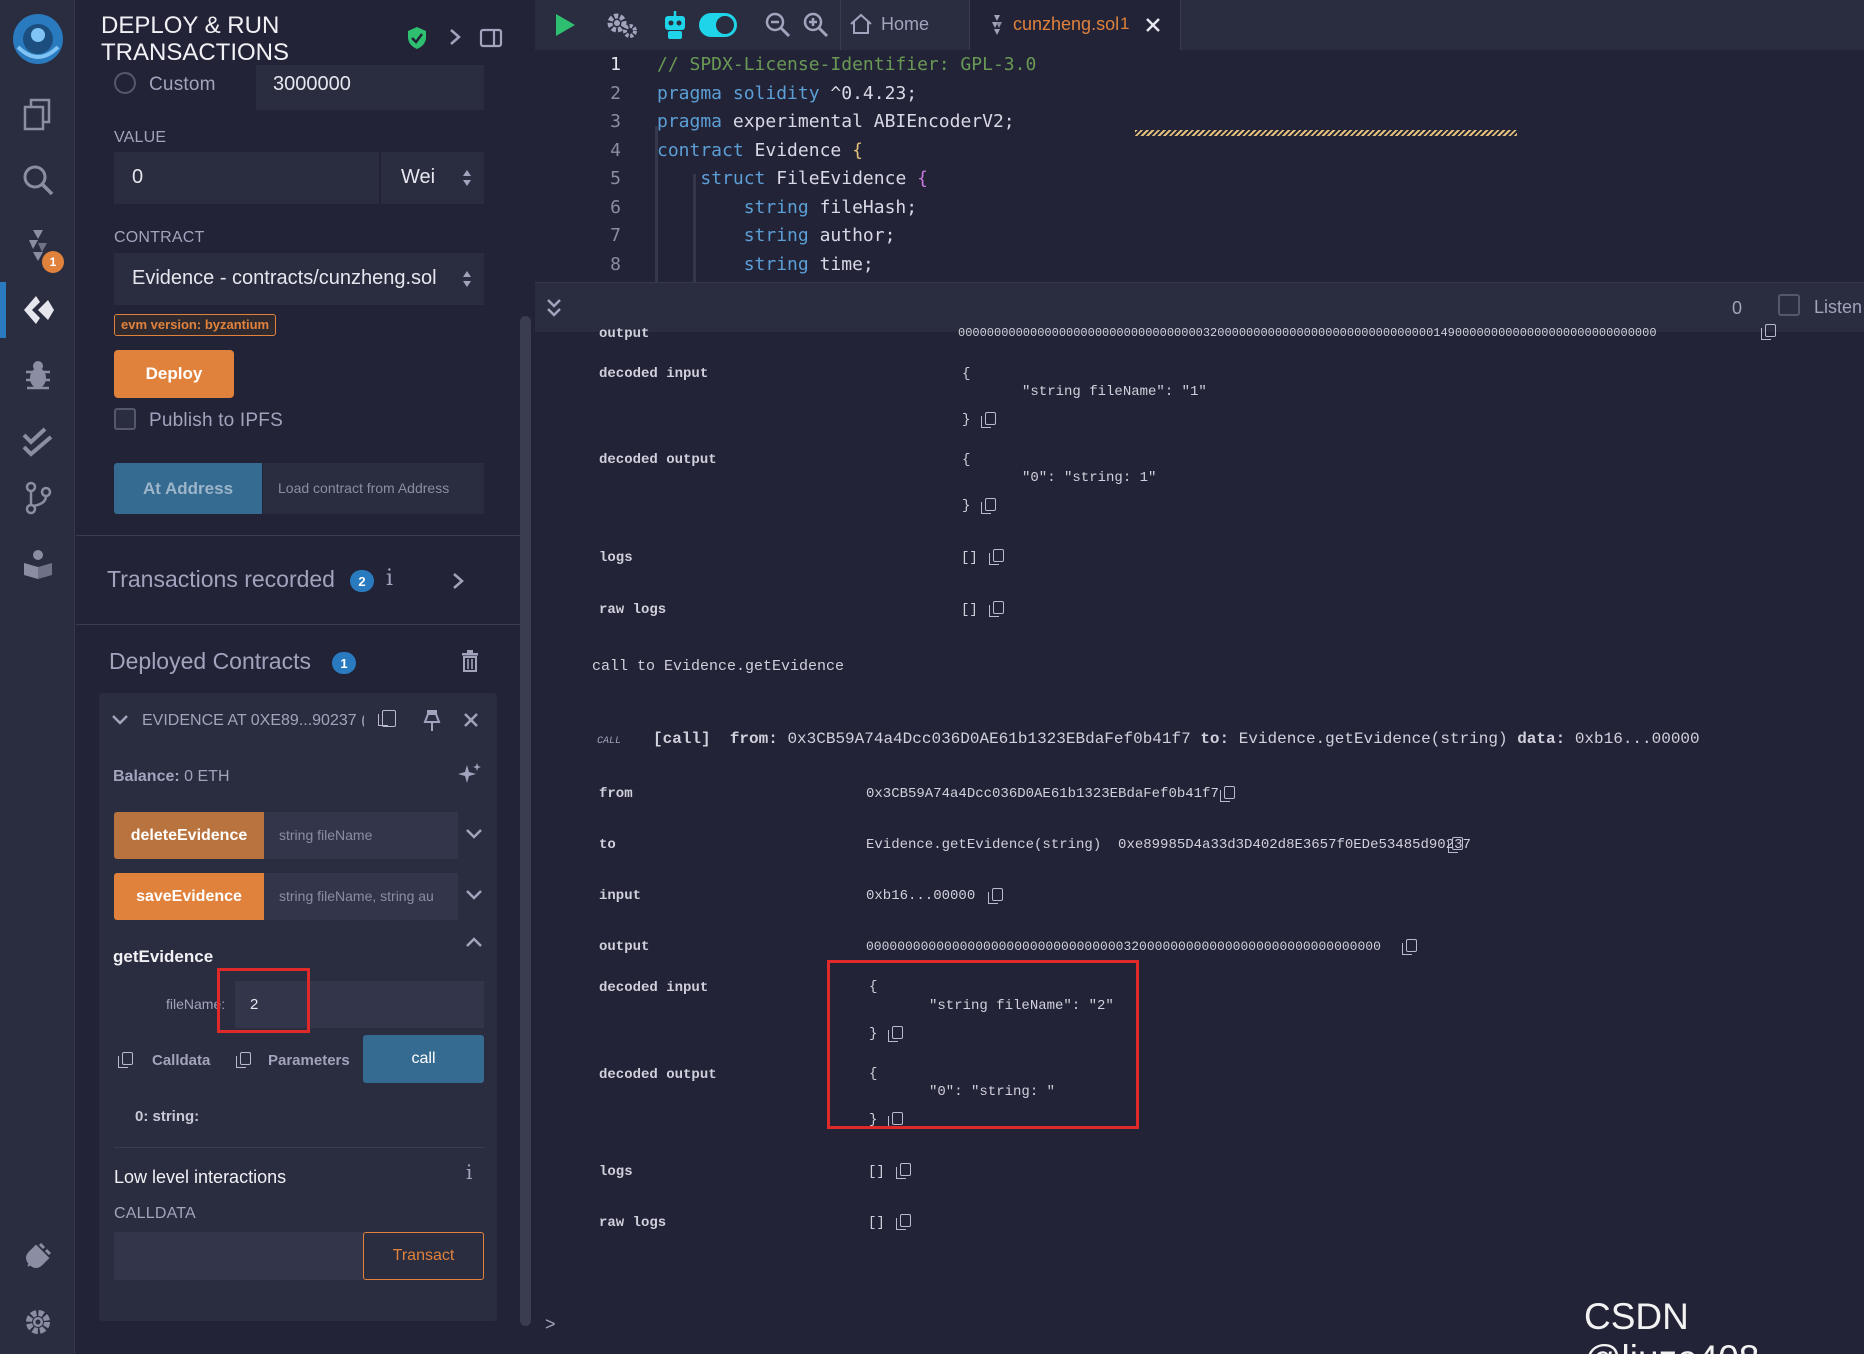 The height and width of the screenshot is (1354, 1864). Describe the element at coordinates (966, 460) in the screenshot. I see `prev-decoded-output-open: {` at that location.